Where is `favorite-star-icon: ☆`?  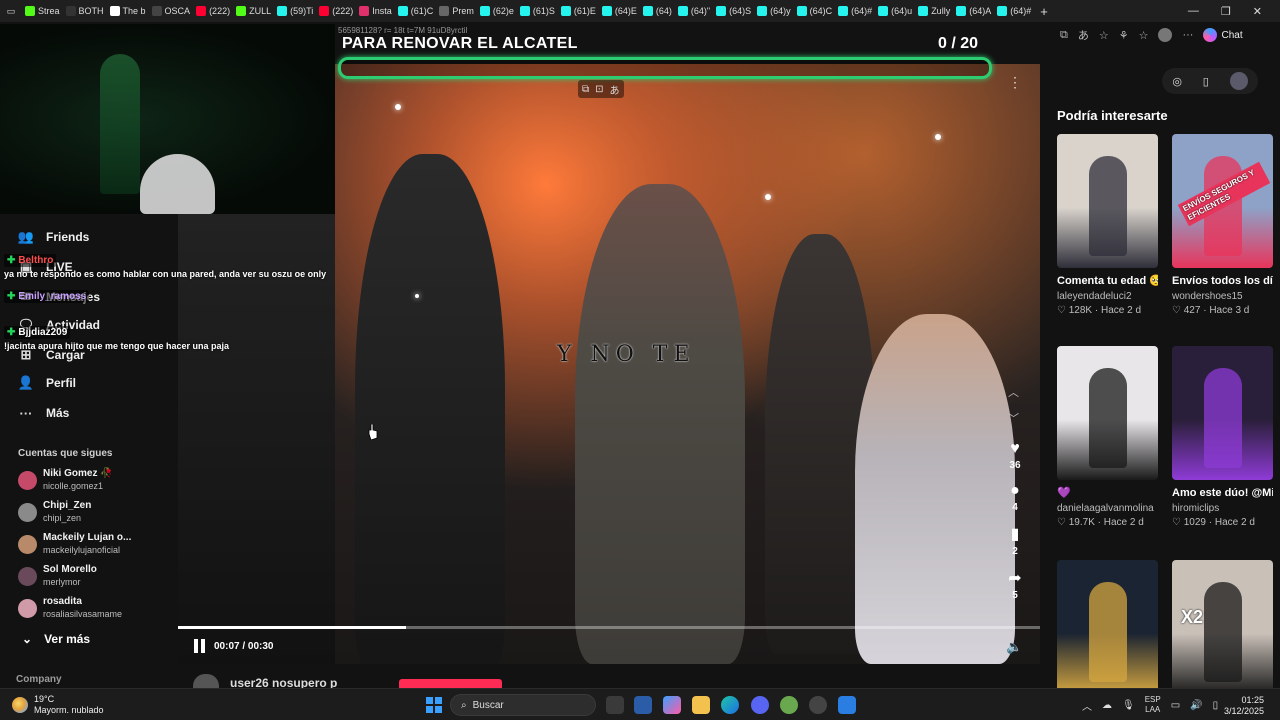
favorite-star-icon: ☆ is located at coordinates (1104, 35).